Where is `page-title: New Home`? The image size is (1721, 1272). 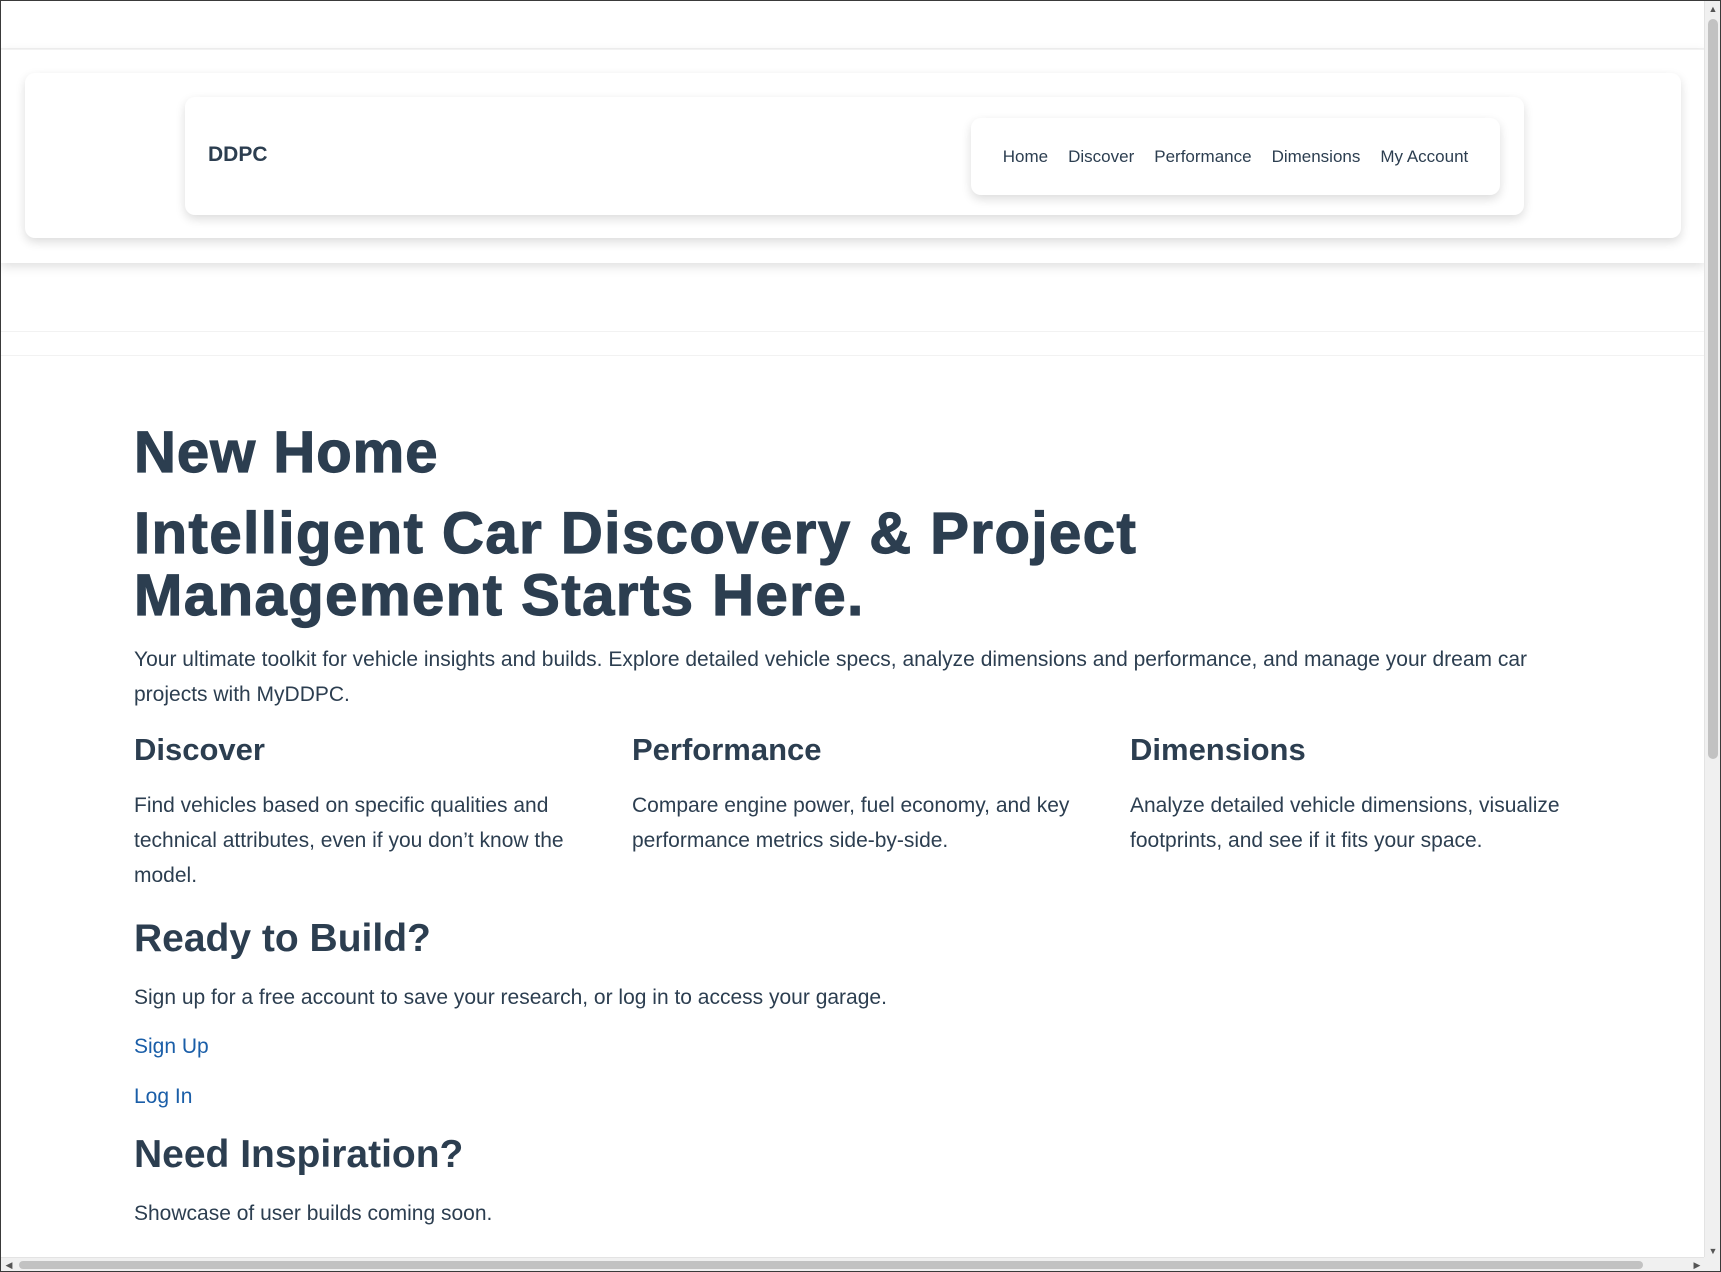
page-title: New Home is located at coordinates (286, 452).